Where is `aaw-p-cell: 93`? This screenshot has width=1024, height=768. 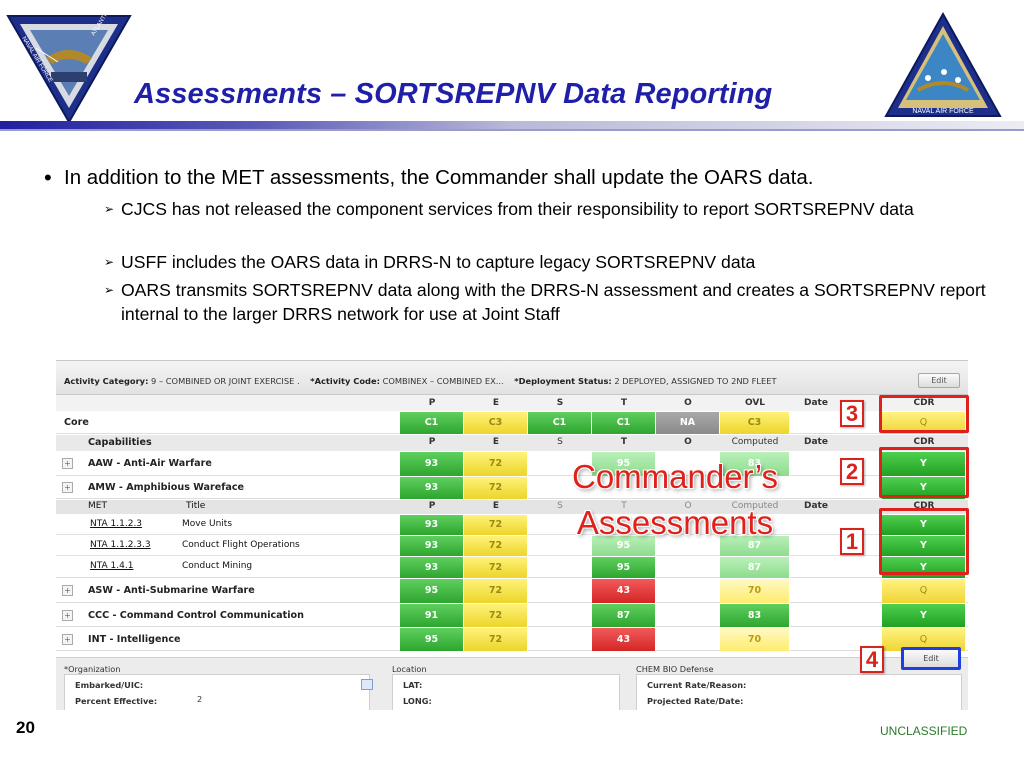
aaw-p-cell: 93 is located at coordinates (432, 464).